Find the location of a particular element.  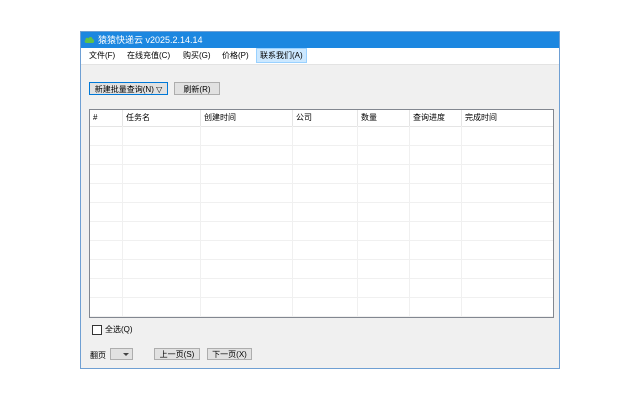

column-header-task-name: 任务名 is located at coordinates (162, 118).